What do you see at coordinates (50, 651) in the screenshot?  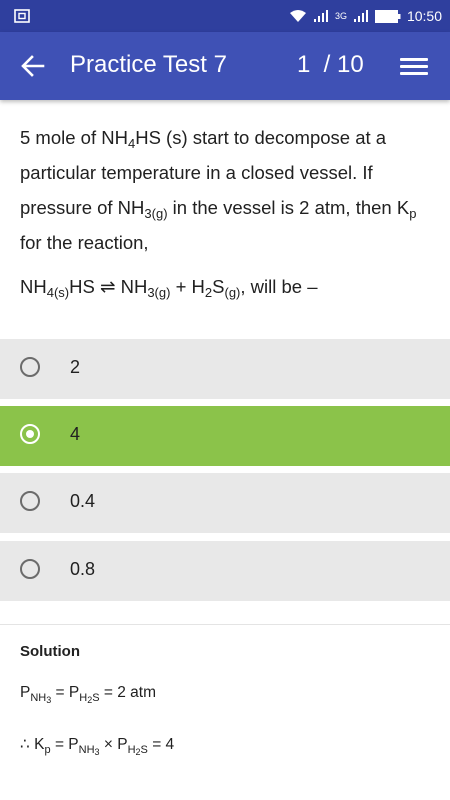 I see `solution-title: Solution` at bounding box center [50, 651].